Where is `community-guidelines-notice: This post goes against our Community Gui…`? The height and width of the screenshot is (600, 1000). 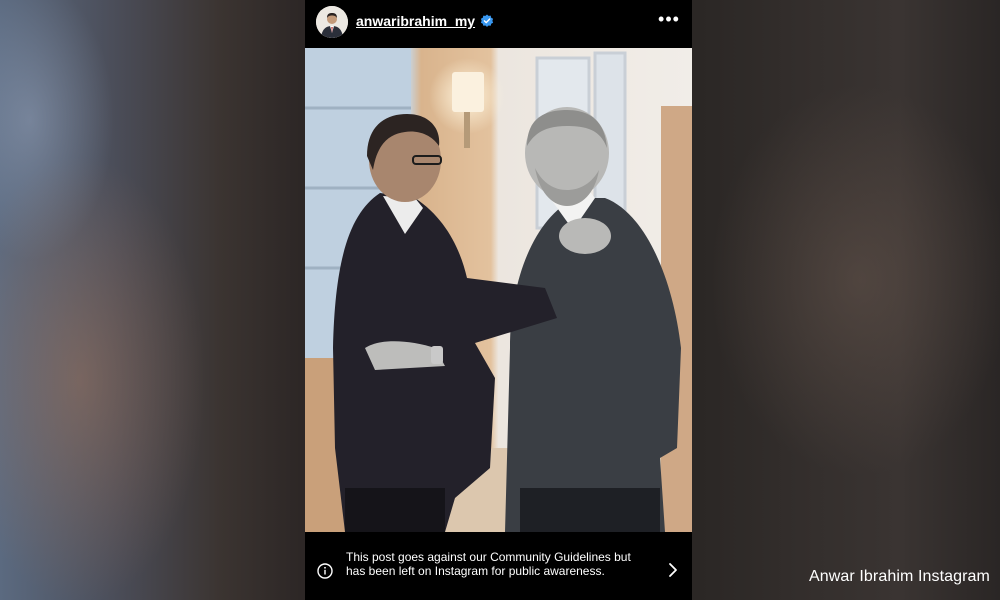
community-guidelines-notice: This post goes against our Community Gui… is located at coordinates (498, 566).